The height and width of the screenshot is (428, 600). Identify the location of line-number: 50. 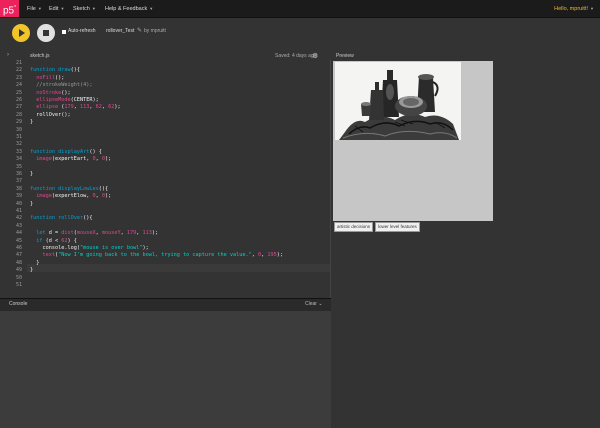
(18, 277).